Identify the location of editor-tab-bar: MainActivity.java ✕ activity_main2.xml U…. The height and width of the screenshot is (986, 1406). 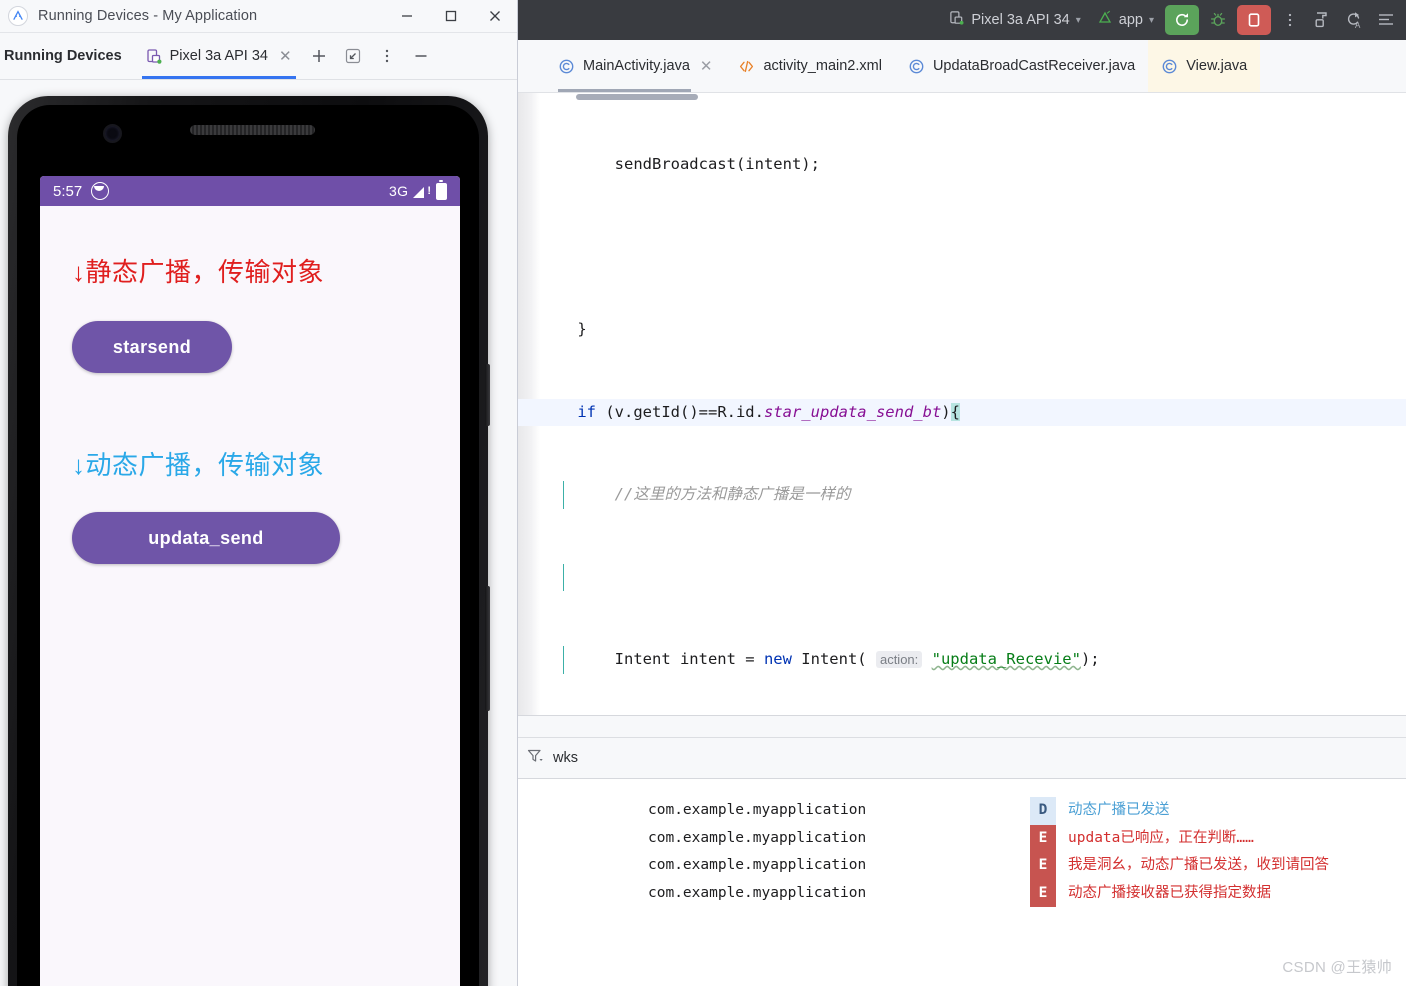
(962, 66).